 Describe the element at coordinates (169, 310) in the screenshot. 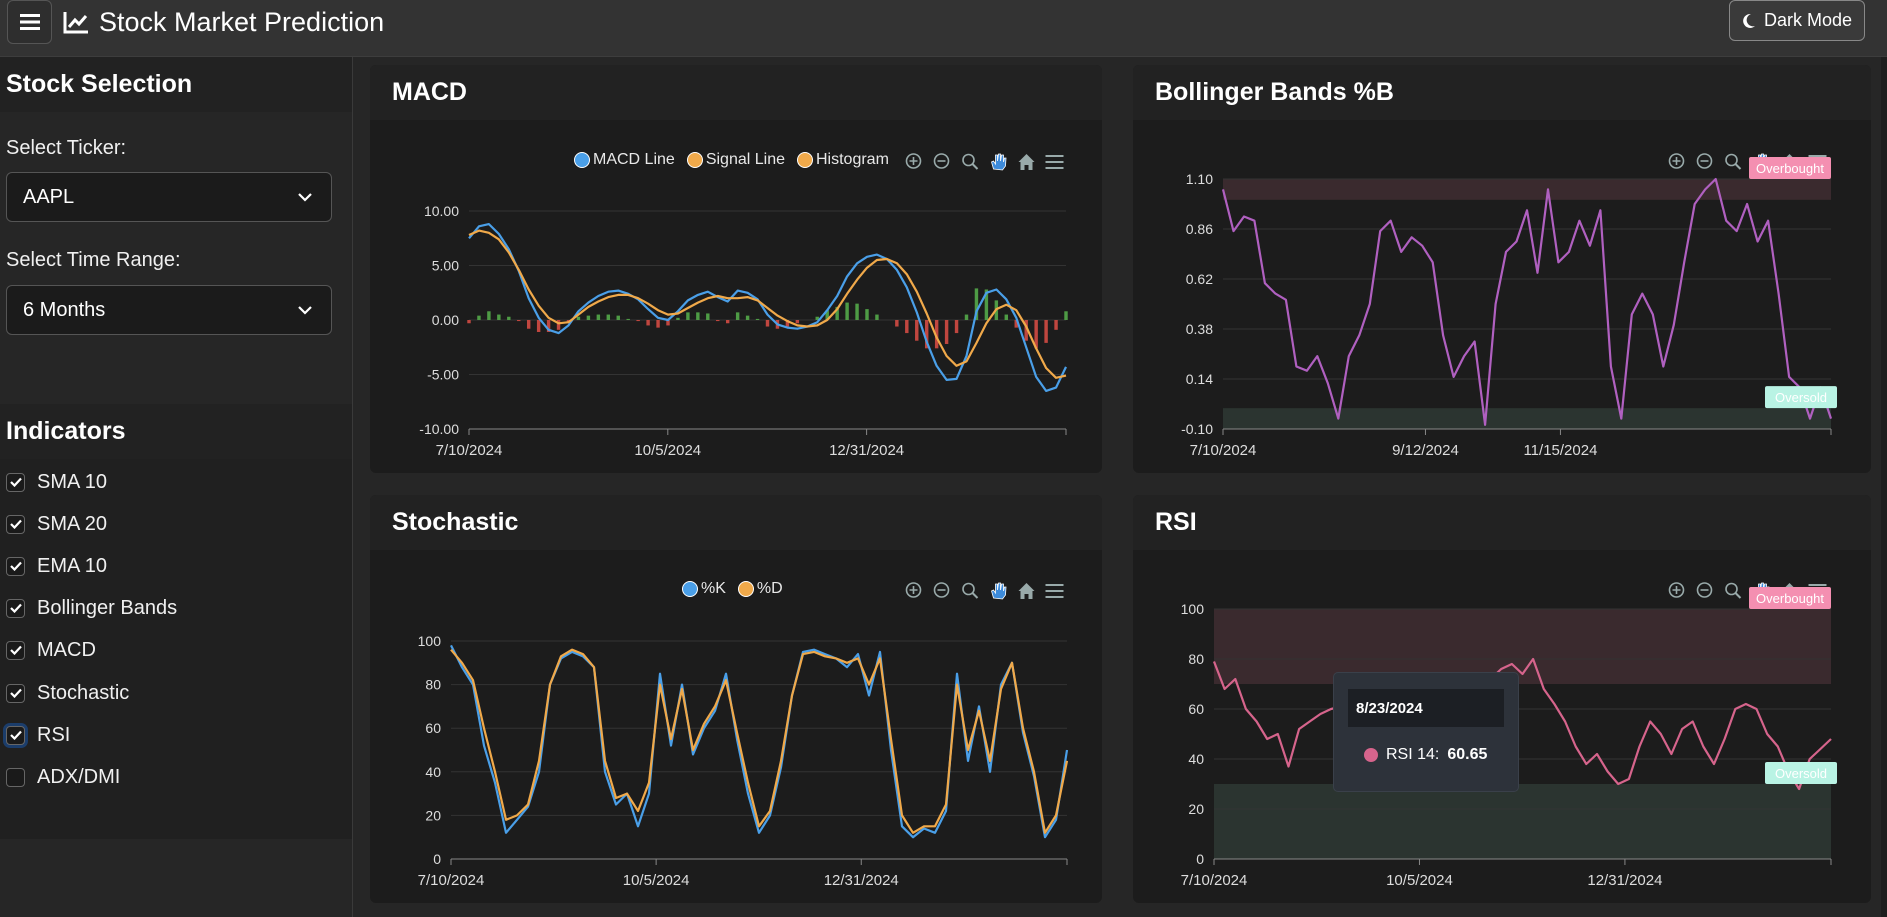

I see `time-range-select: 6 Months` at that location.